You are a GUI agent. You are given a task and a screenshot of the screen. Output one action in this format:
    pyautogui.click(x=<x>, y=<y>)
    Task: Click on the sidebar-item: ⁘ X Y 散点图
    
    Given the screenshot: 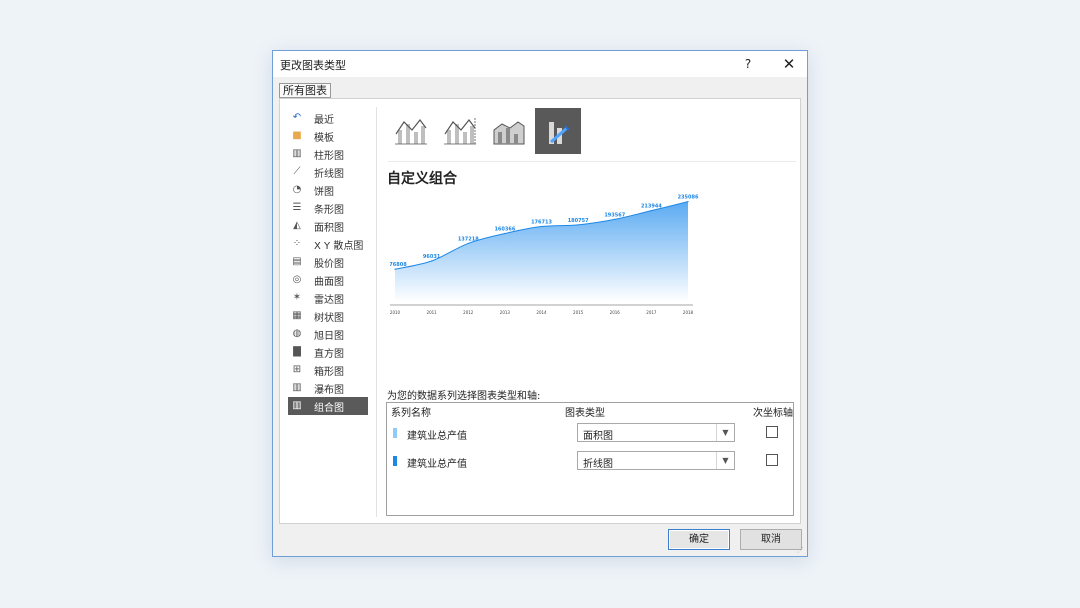 What is the action you would take?
    pyautogui.click(x=328, y=244)
    